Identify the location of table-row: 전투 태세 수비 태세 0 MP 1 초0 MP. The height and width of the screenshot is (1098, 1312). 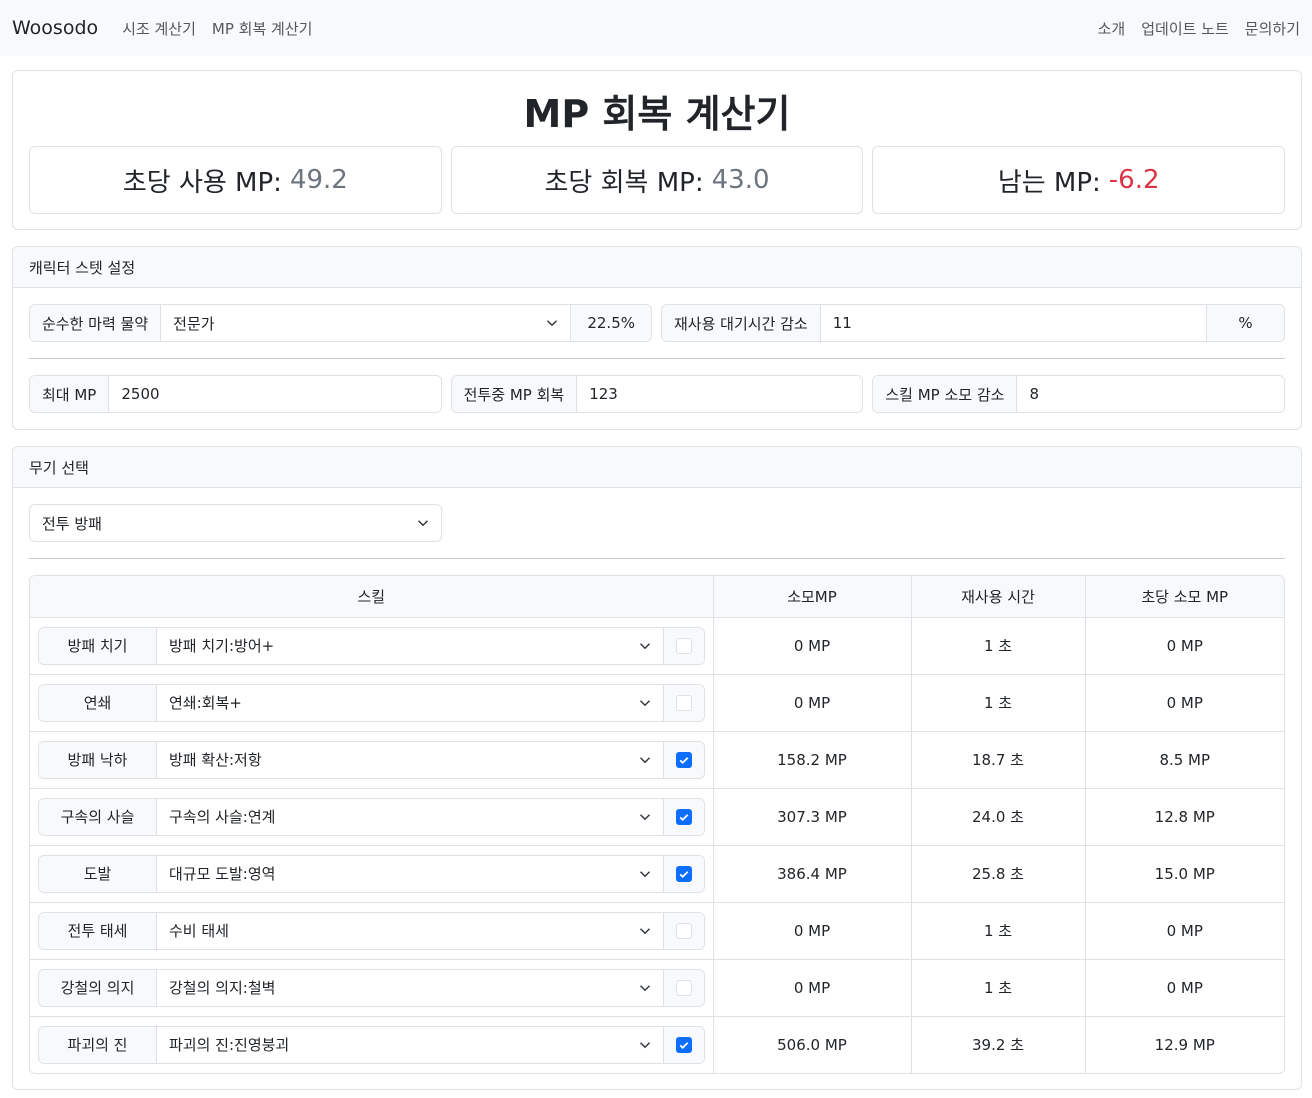
(657, 931).